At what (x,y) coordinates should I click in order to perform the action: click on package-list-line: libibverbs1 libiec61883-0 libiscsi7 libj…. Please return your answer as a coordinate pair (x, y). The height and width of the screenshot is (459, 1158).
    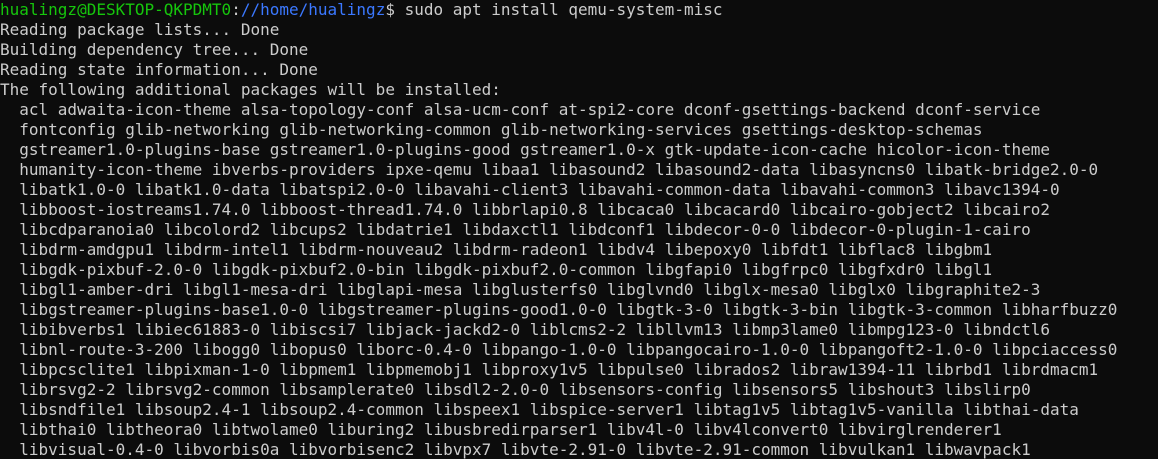
    Looking at the image, I should click on (525, 329).